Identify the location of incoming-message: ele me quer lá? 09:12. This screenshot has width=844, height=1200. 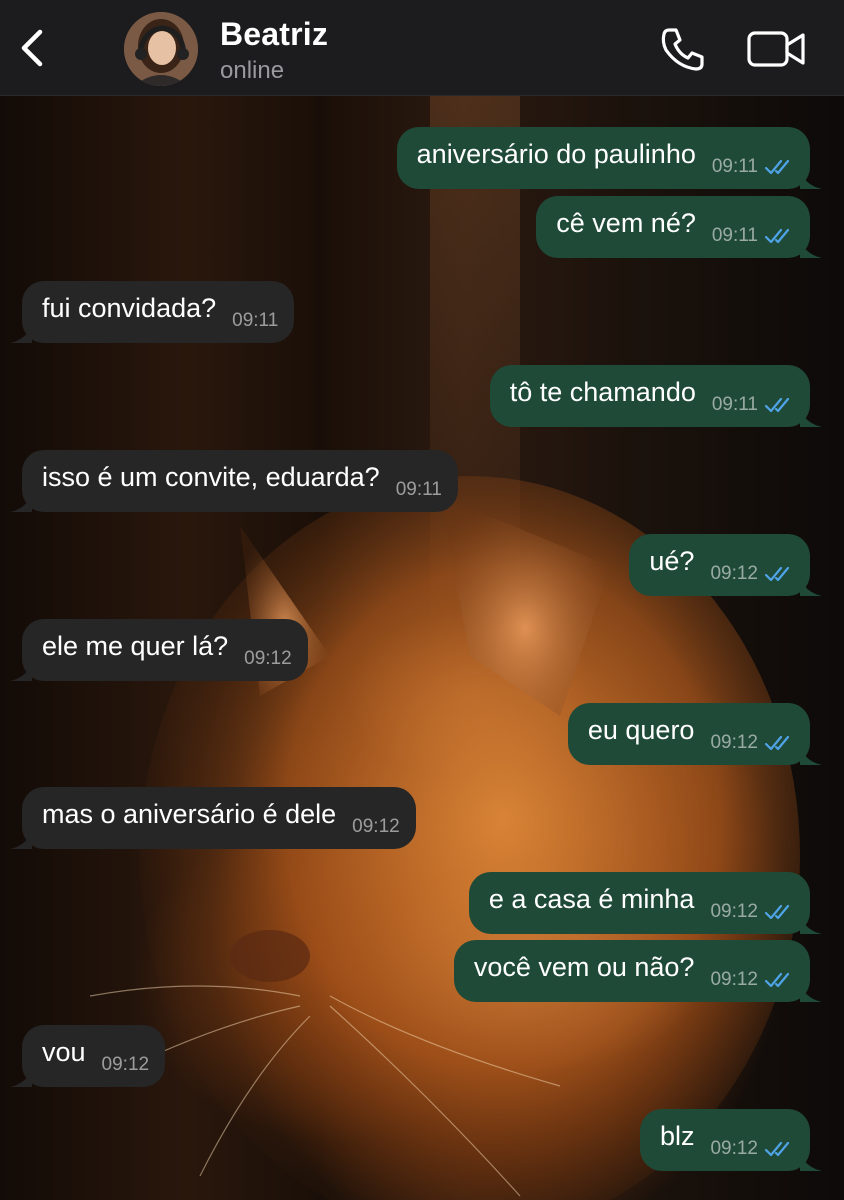
(159, 650).